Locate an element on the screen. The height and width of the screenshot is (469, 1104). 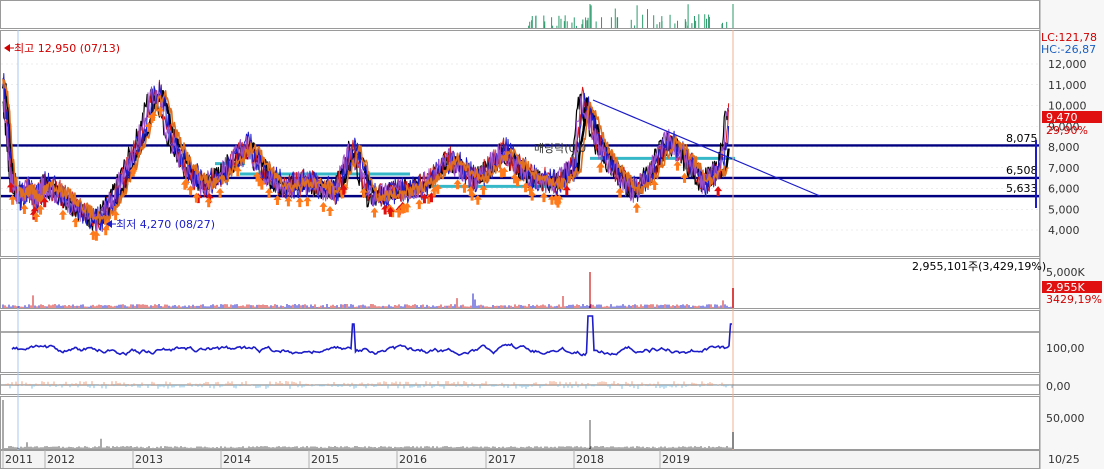
x-tick-label: 2015 is located at coordinates (325, 459).